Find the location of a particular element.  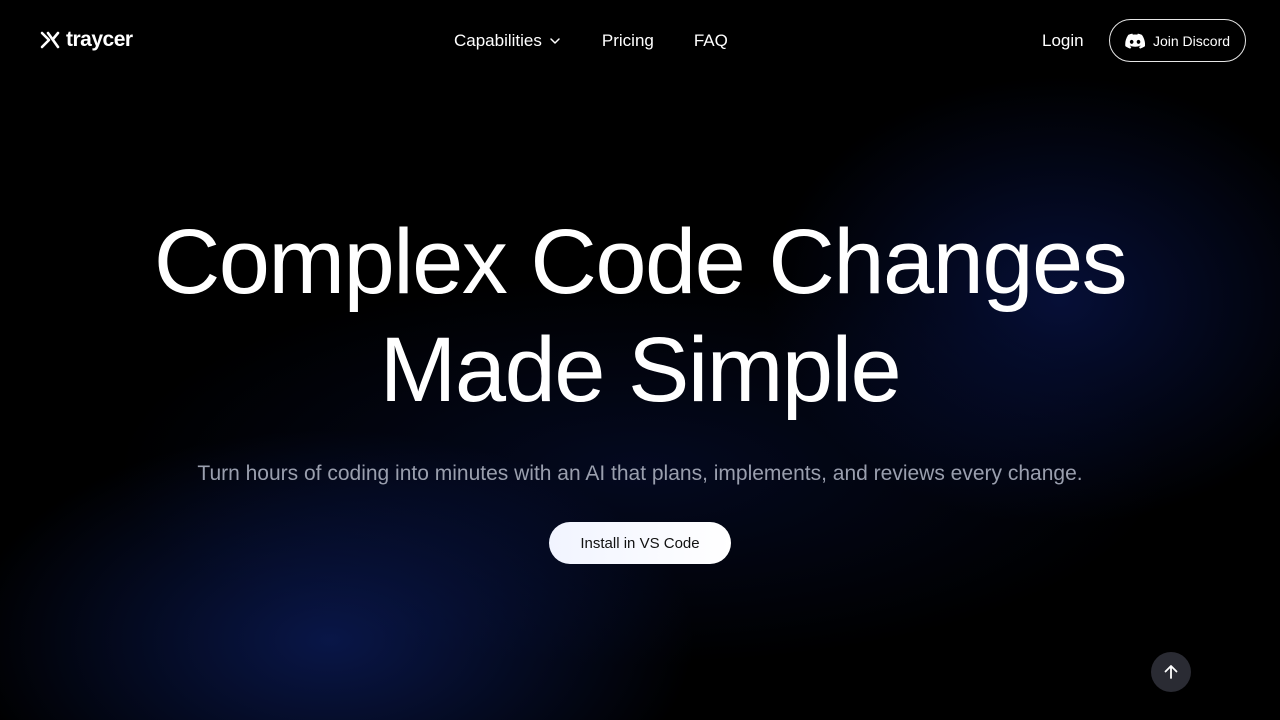

hero-title-line-2: Made Simple is located at coordinates (640, 370).